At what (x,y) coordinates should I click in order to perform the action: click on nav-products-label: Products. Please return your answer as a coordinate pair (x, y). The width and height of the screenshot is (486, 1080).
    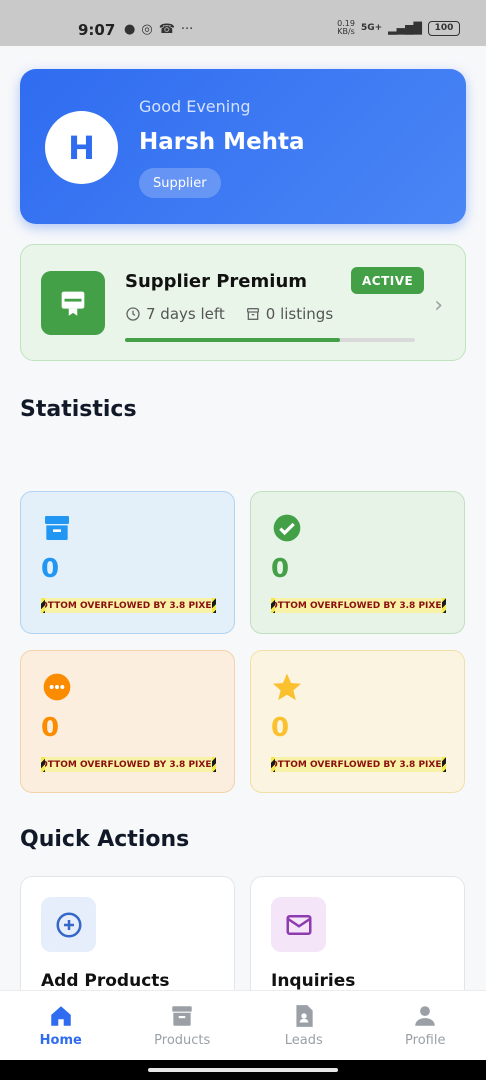
    Looking at the image, I should click on (182, 1040).